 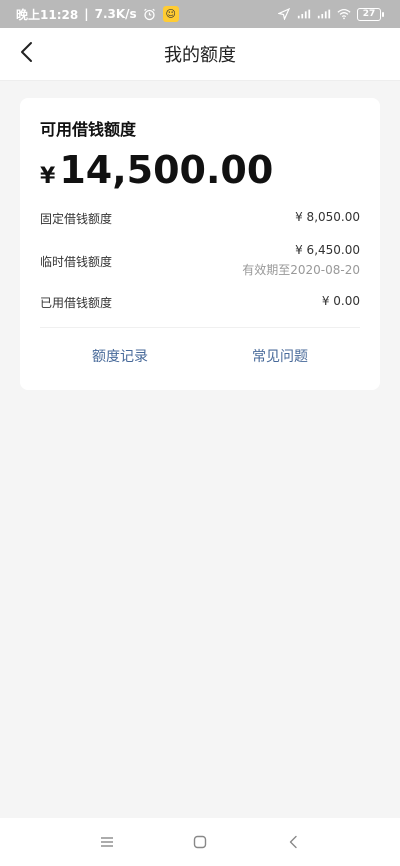 What do you see at coordinates (47, 14) in the screenshot?
I see `status-time: 晚上11:28` at bounding box center [47, 14].